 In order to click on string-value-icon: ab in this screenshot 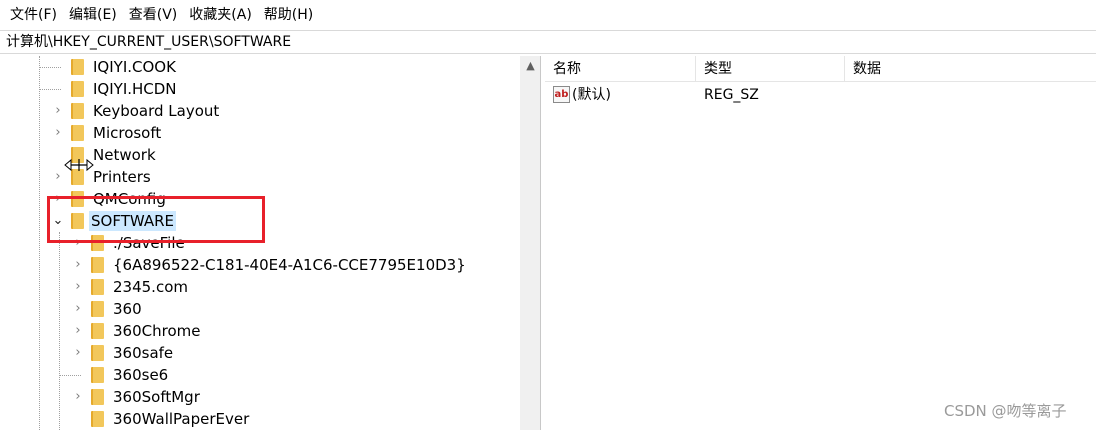, I will do `click(561, 94)`.